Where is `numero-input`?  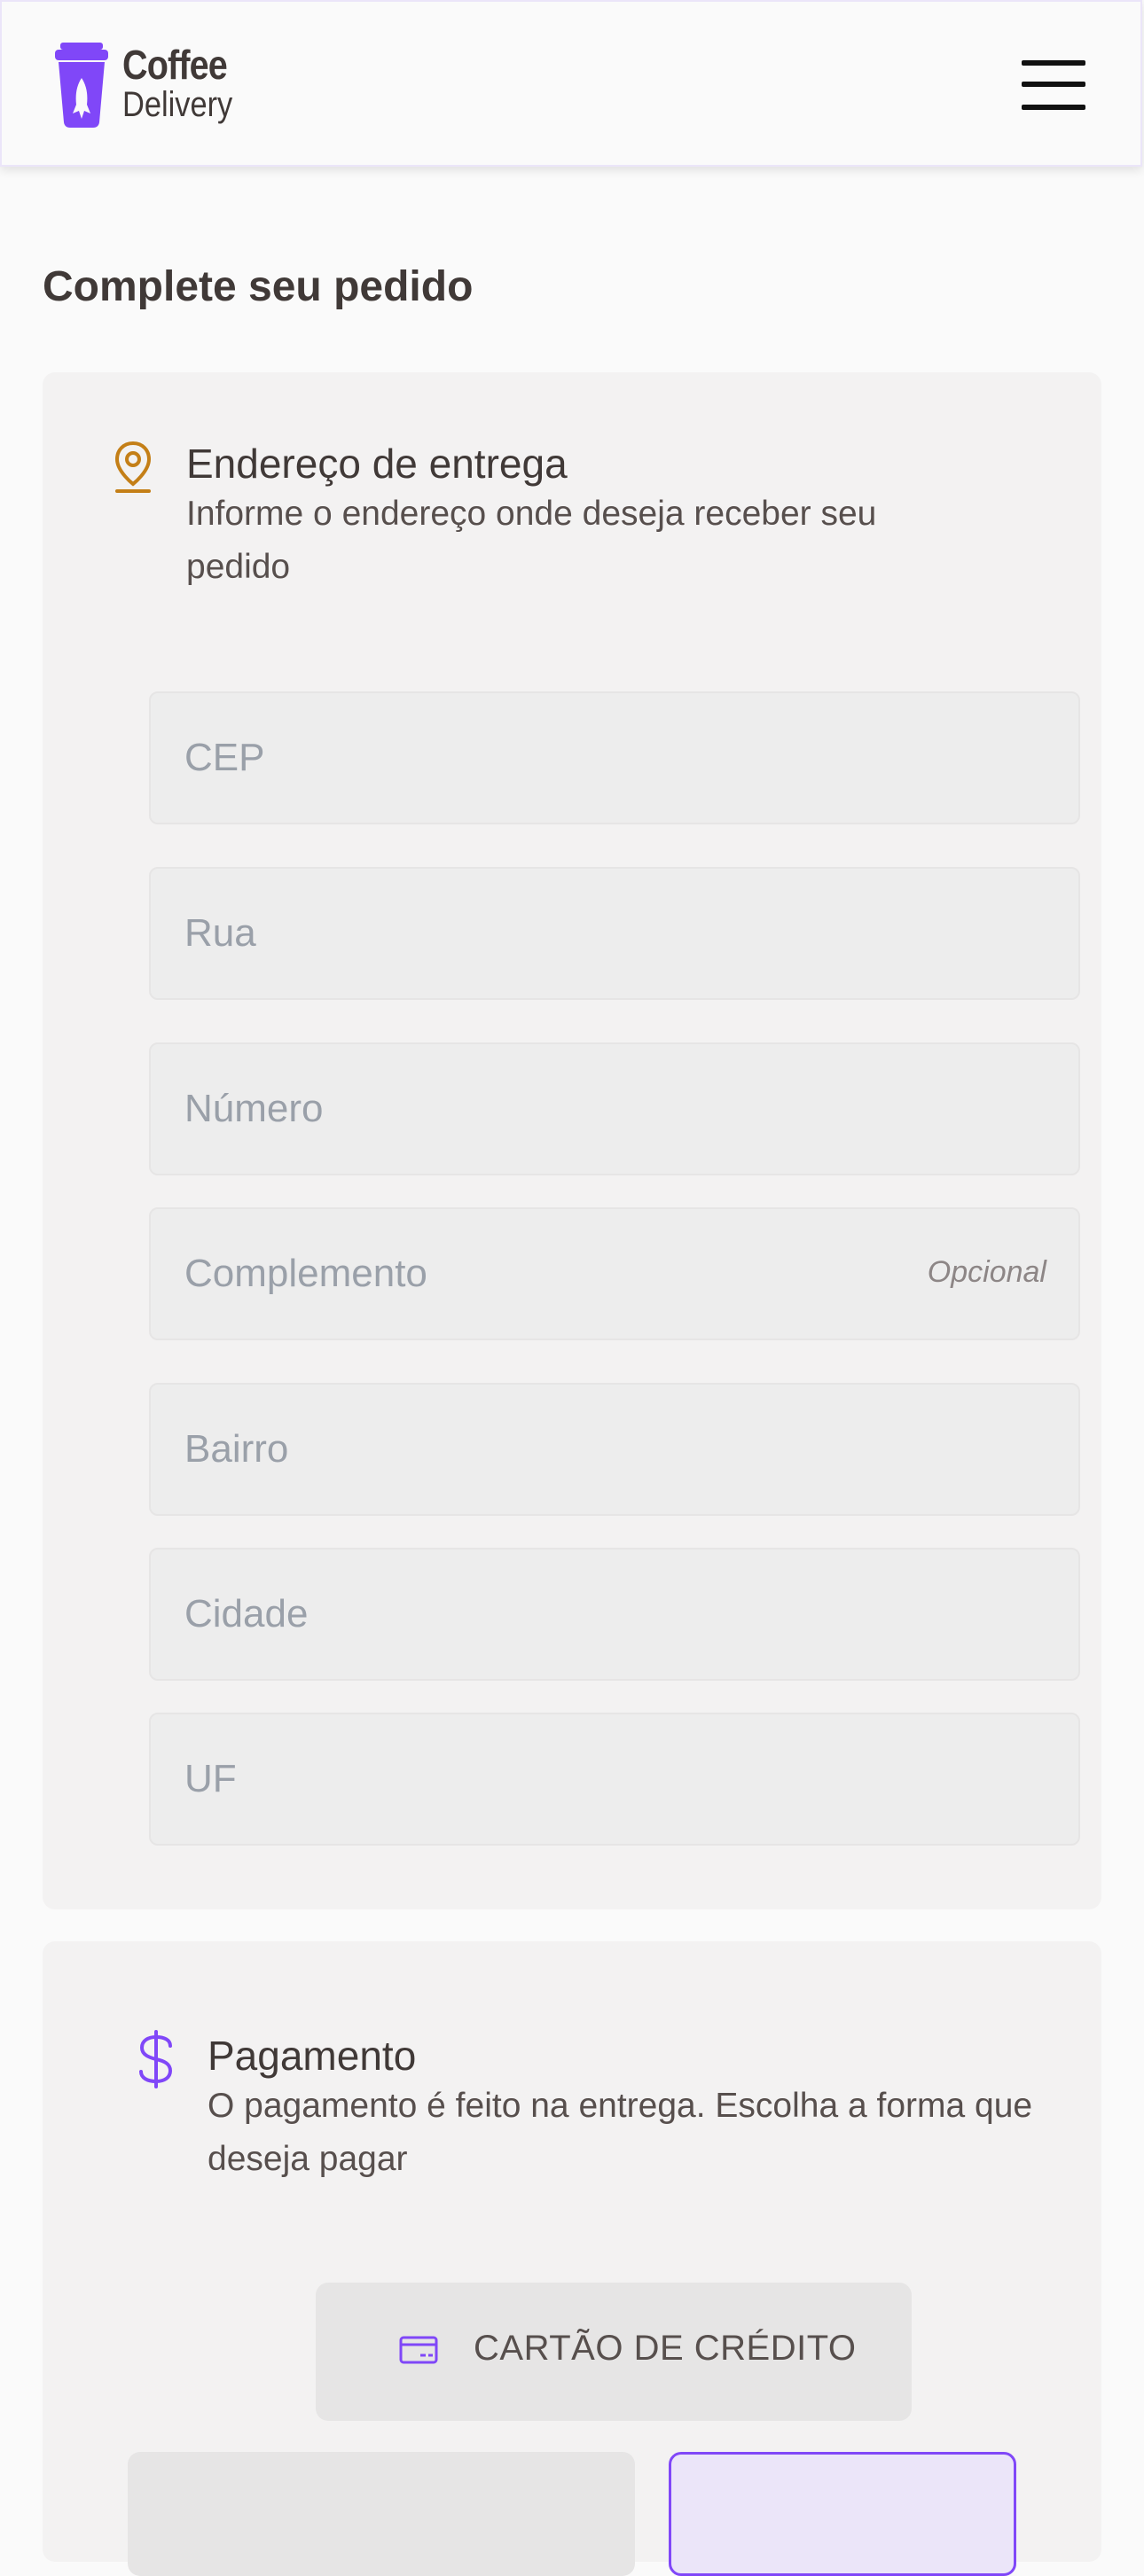 numero-input is located at coordinates (615, 1109).